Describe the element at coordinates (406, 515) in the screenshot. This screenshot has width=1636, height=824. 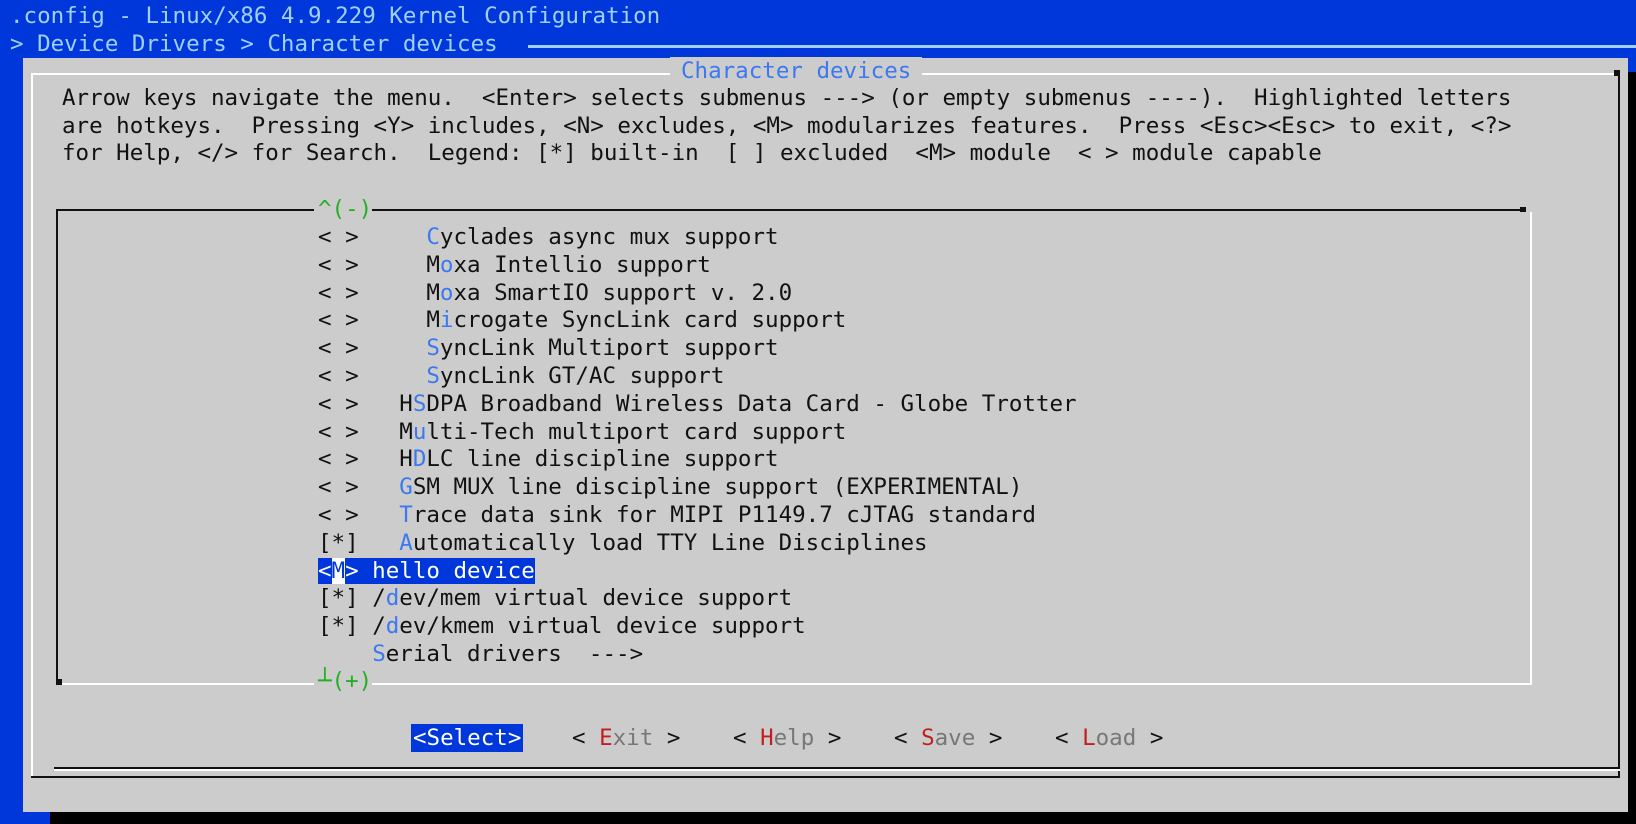
I see `menu-item-hotkey: T` at that location.